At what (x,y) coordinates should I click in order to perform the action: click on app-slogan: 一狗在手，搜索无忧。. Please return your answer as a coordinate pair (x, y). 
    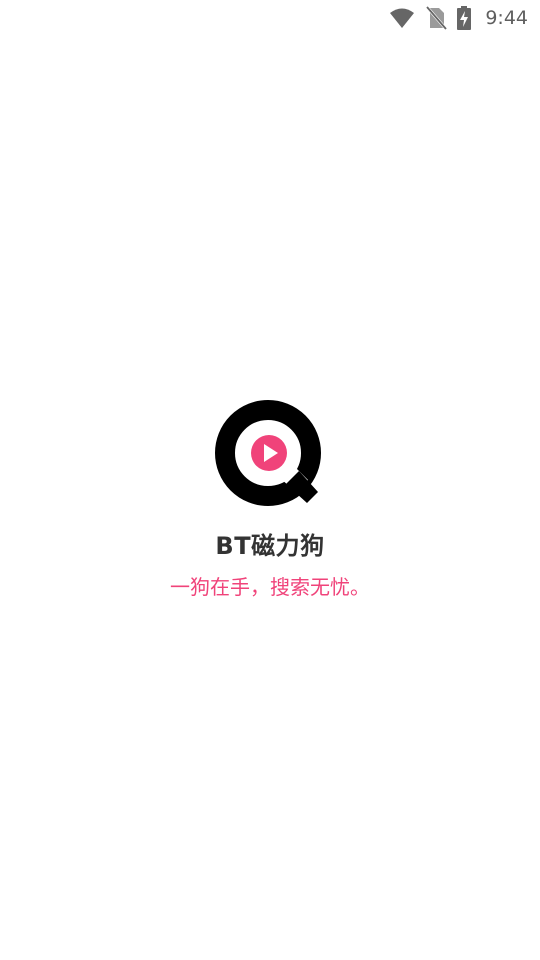
    Looking at the image, I should click on (270, 587).